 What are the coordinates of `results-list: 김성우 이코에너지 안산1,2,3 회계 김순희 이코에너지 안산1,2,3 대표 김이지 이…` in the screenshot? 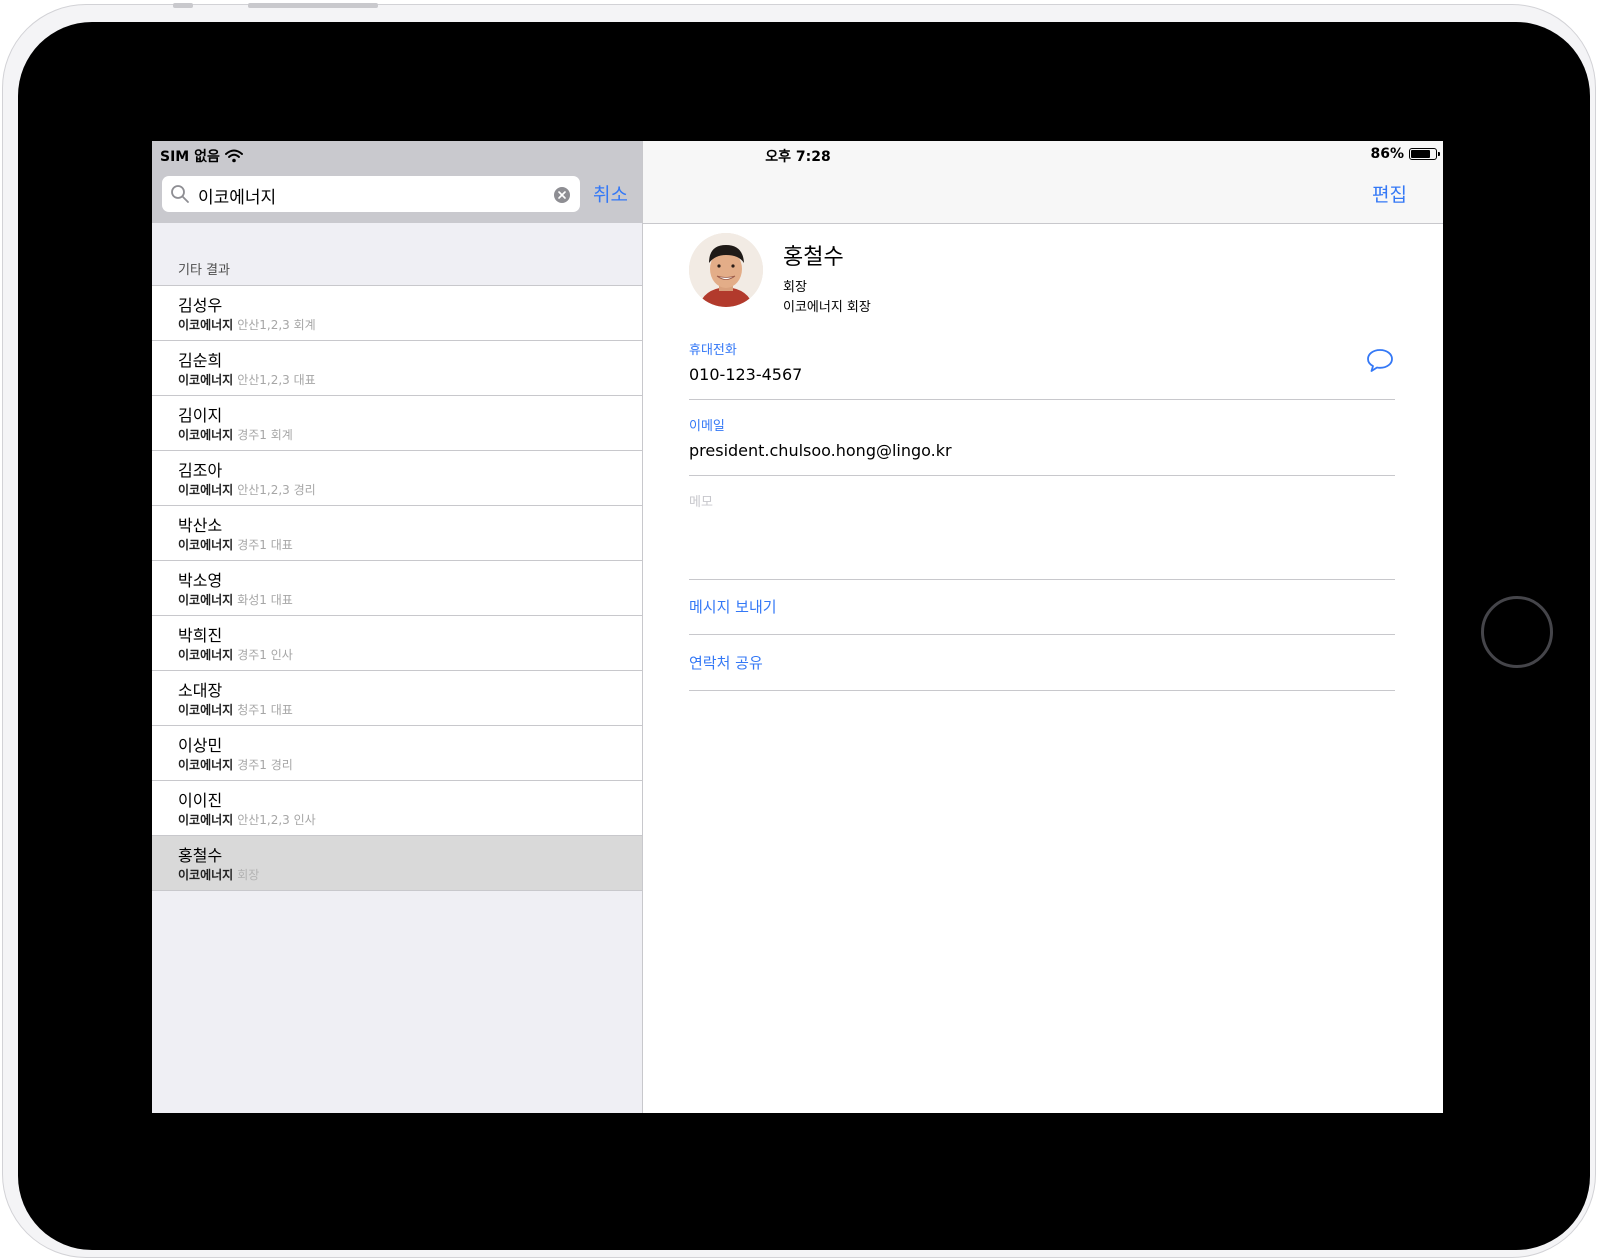 It's located at (397, 588).